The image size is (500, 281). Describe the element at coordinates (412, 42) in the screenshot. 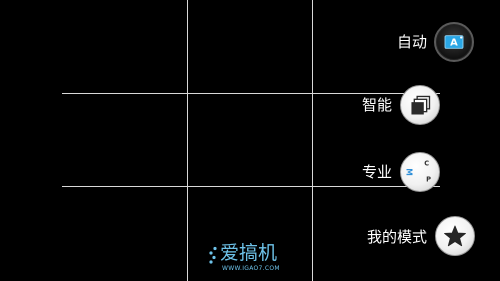

I see `auto-mode-label: 自动` at that location.